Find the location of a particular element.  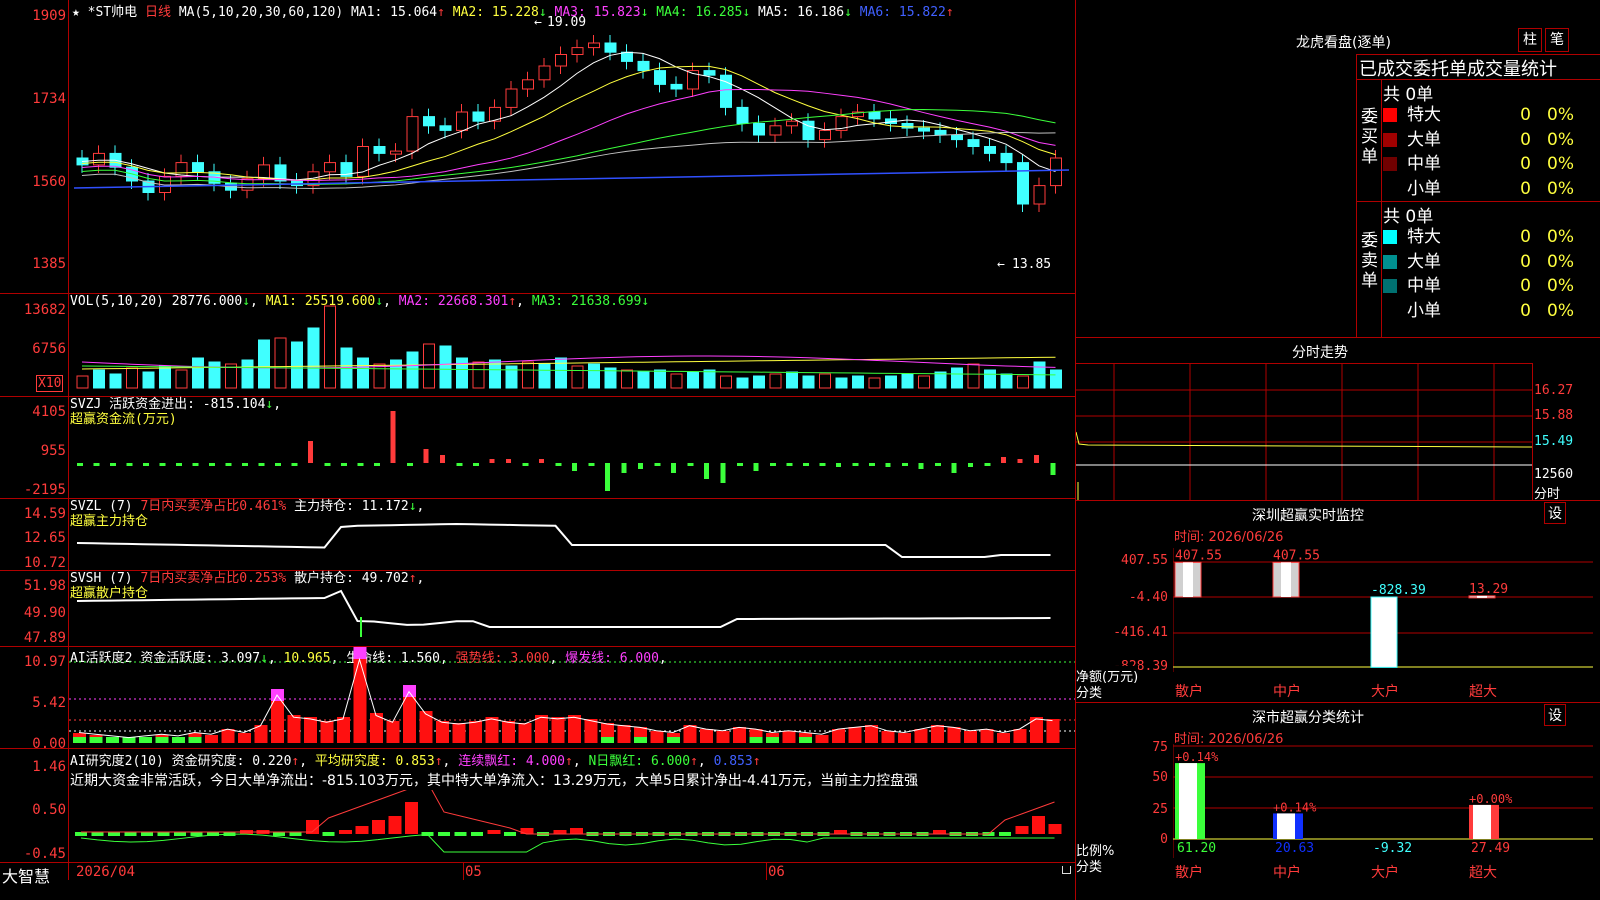

svzl-axis-label: 10.72 is located at coordinates (44, 563).